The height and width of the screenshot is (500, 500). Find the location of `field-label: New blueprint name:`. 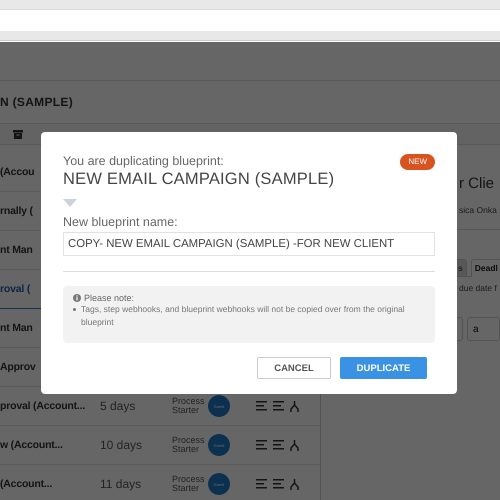

field-label: New blueprint name: is located at coordinates (121, 222).